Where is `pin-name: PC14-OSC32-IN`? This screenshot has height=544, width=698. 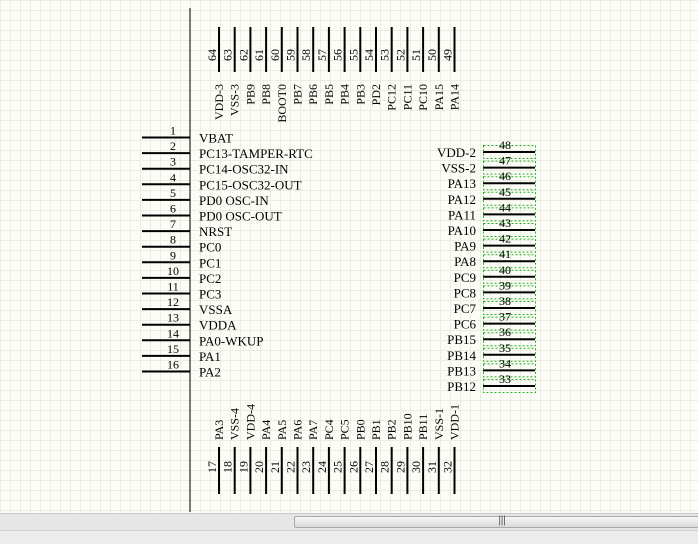
pin-name: PC14-OSC32-IN is located at coordinates (244, 169).